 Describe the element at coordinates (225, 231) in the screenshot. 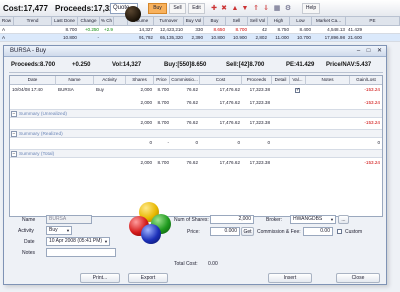

I see `price-field: 0.000` at that location.